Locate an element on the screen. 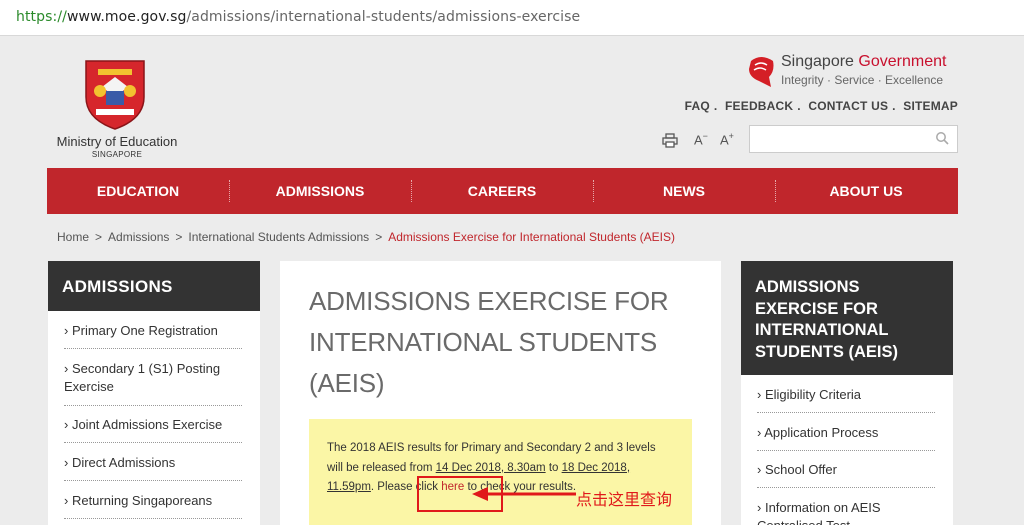 This screenshot has width=1024, height=525. release-start-date: 14 Dec 2018, 8.30am is located at coordinates (490, 467).